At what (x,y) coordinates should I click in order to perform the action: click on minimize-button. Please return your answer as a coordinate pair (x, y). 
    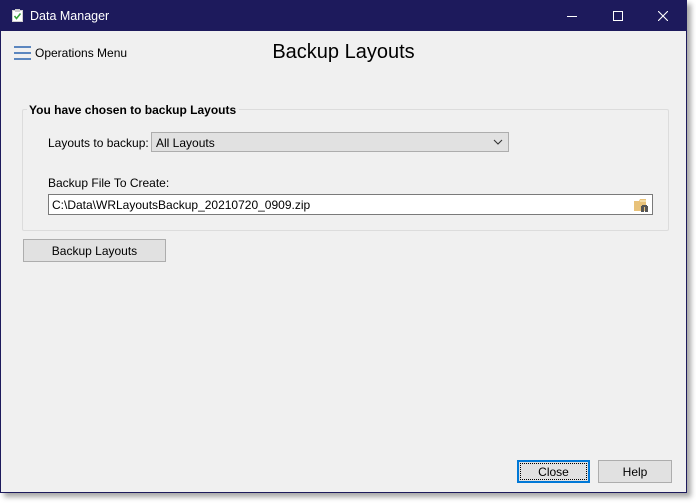
    Looking at the image, I should click on (572, 16).